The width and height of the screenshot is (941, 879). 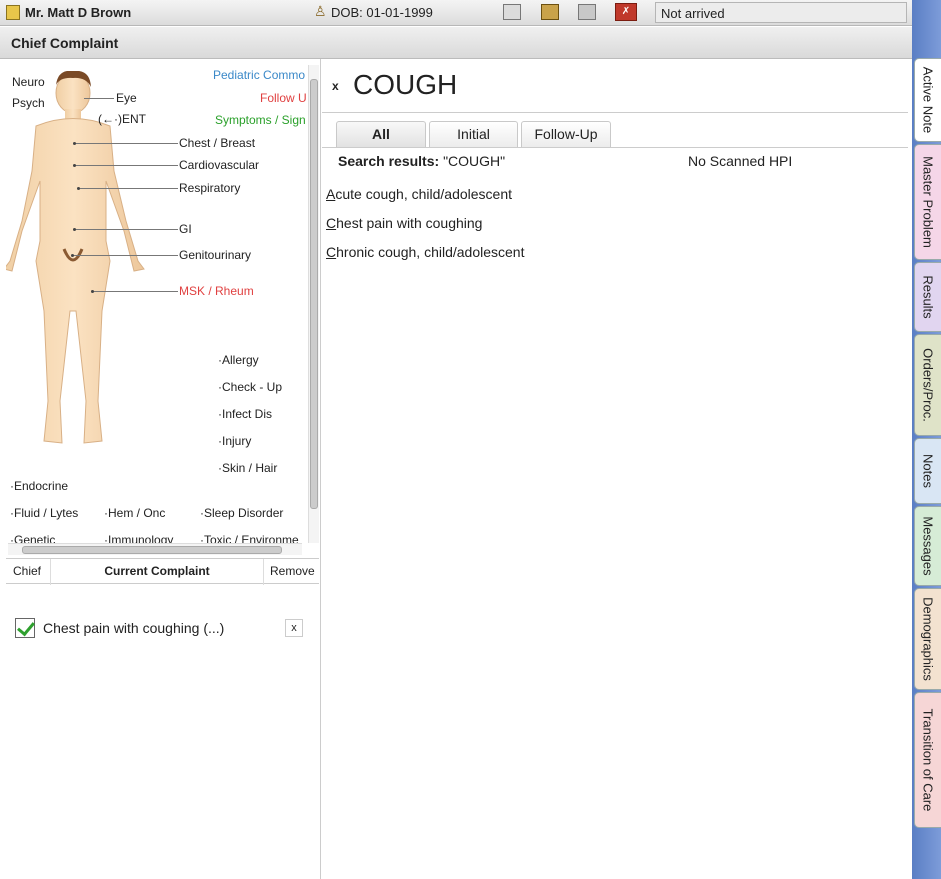 I want to click on category-fluid-lytes: ·Fluid / Lytes, so click(x=44, y=513).